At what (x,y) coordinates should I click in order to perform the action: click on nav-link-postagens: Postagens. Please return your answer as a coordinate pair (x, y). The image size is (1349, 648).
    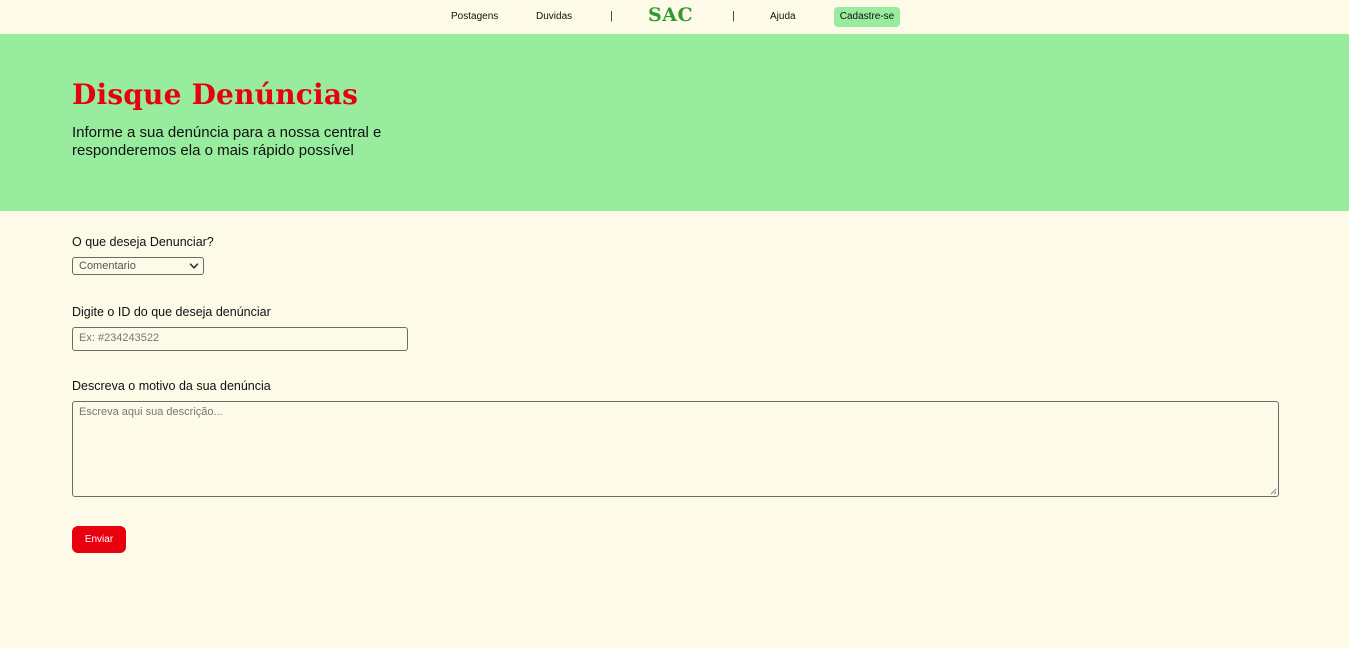
    Looking at the image, I should click on (474, 16).